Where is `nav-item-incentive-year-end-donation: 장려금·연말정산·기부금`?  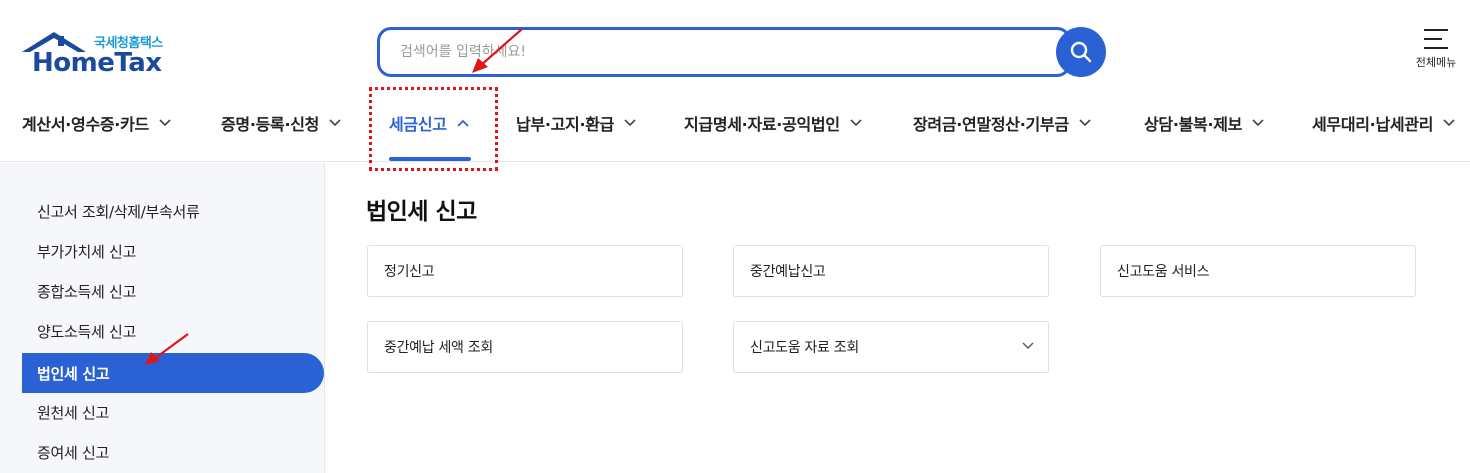
nav-item-incentive-year-end-donation: 장려금·연말정산·기부금 is located at coordinates (1002, 123).